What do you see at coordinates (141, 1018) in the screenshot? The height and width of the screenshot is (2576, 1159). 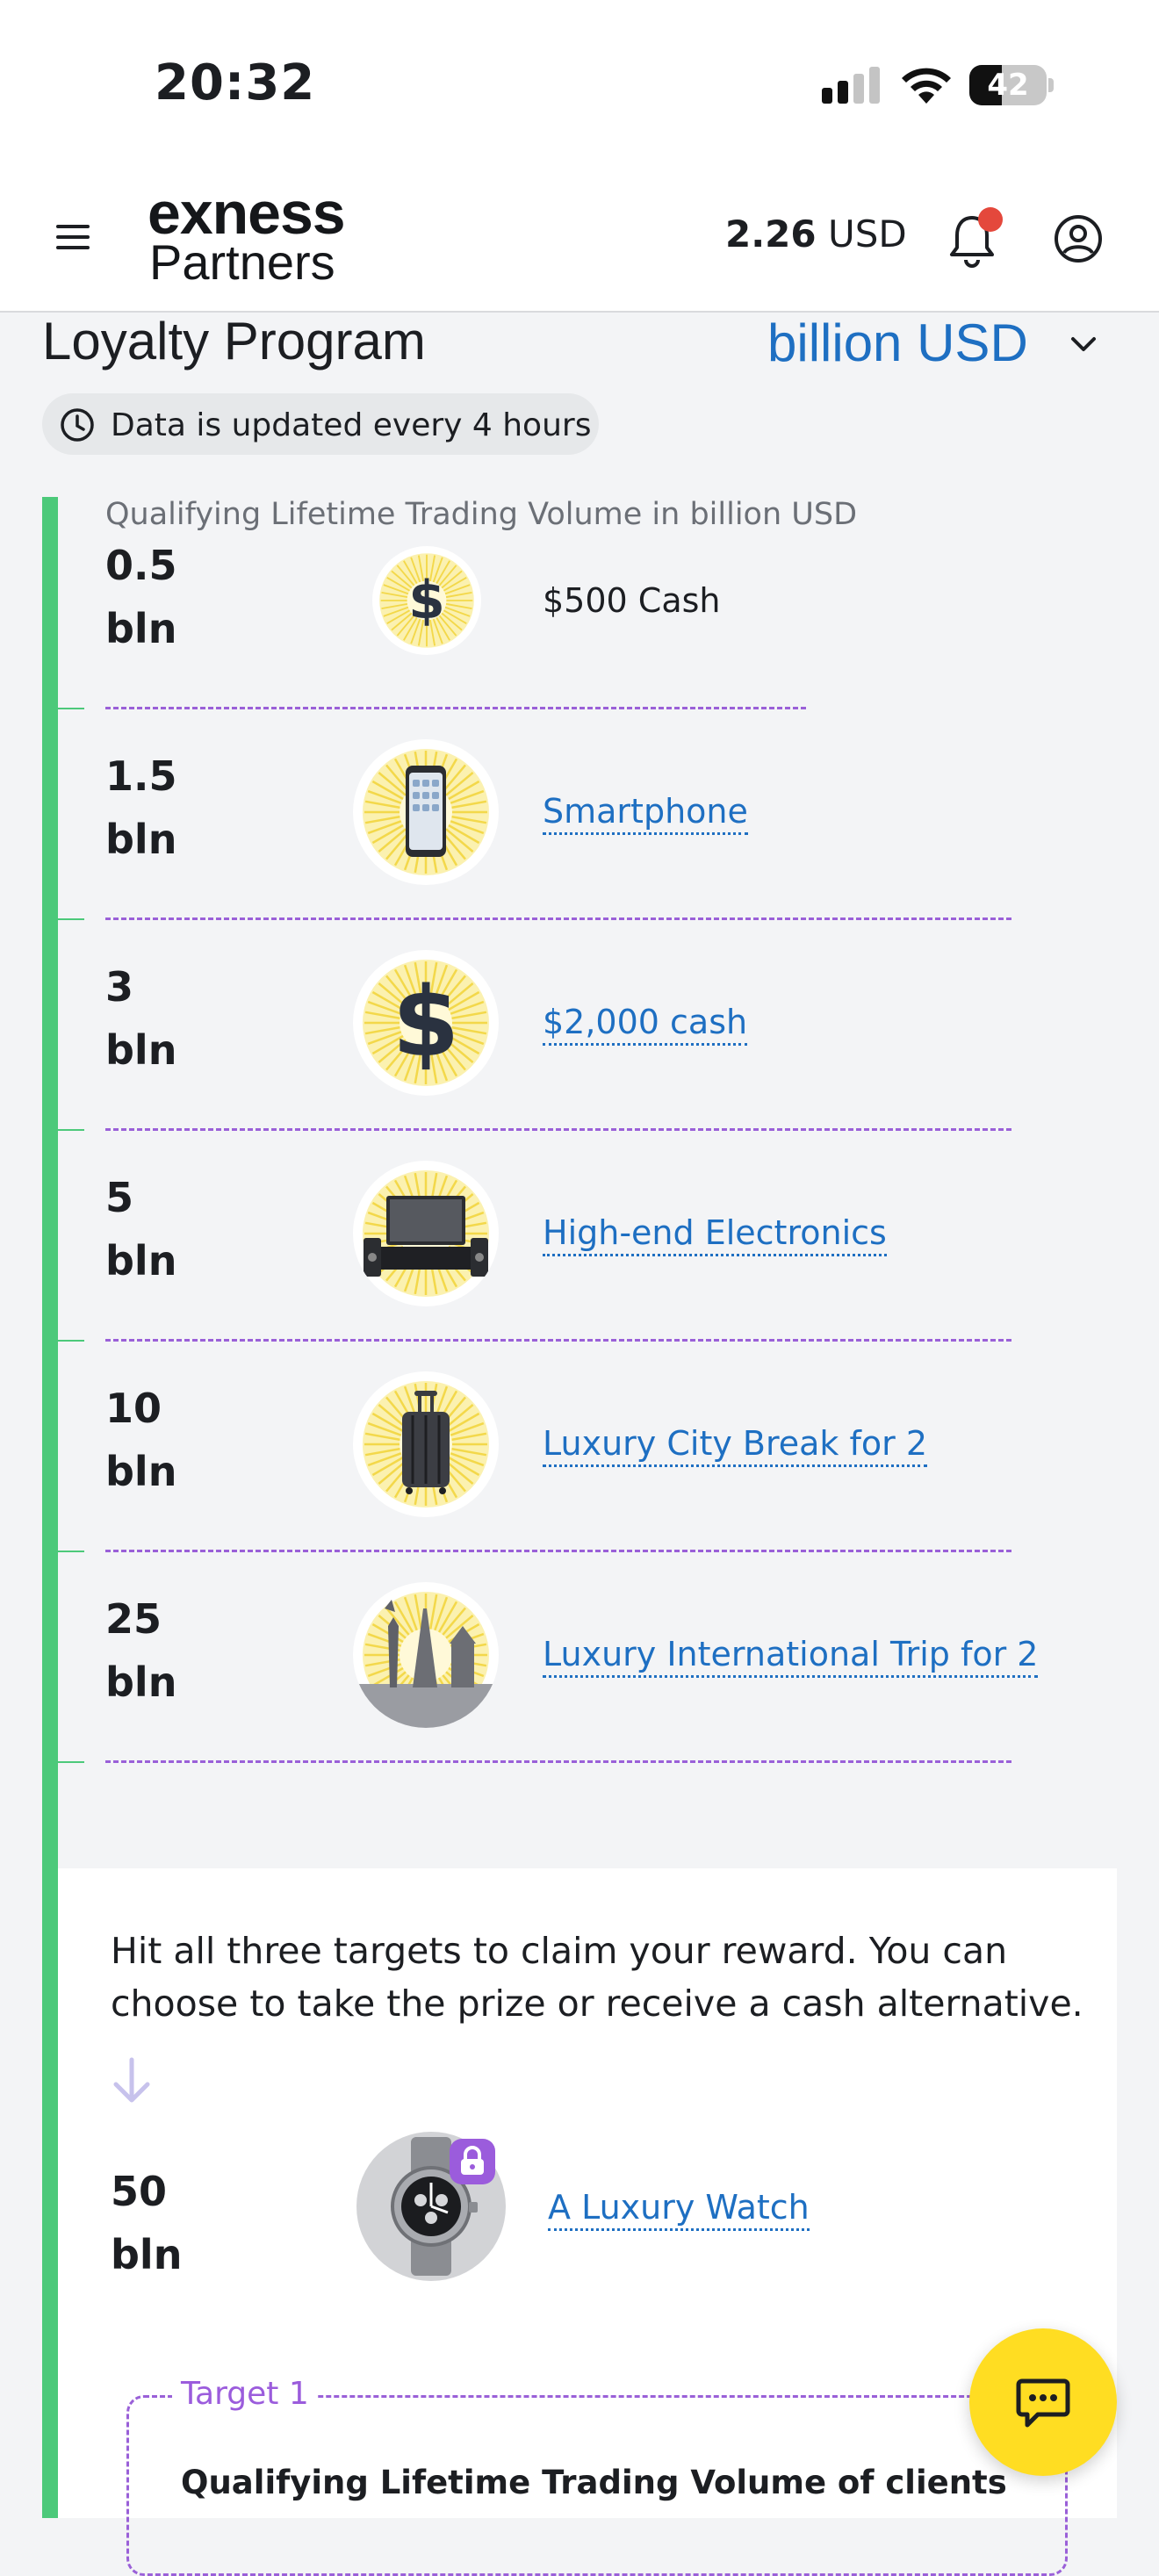 I see `tier-volume: 3 bln` at bounding box center [141, 1018].